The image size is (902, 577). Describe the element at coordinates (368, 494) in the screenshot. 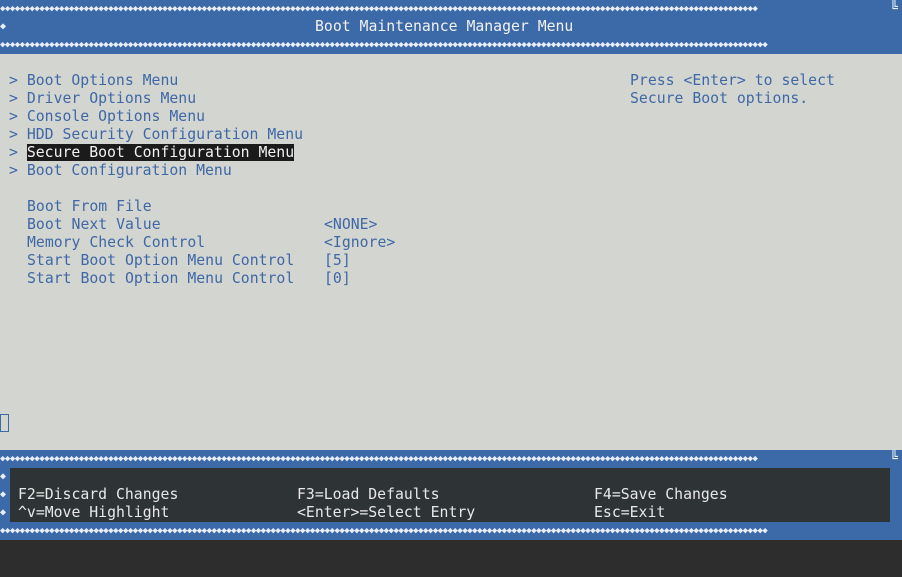

I see `key-hint-f3: F3=Load Defaults` at that location.